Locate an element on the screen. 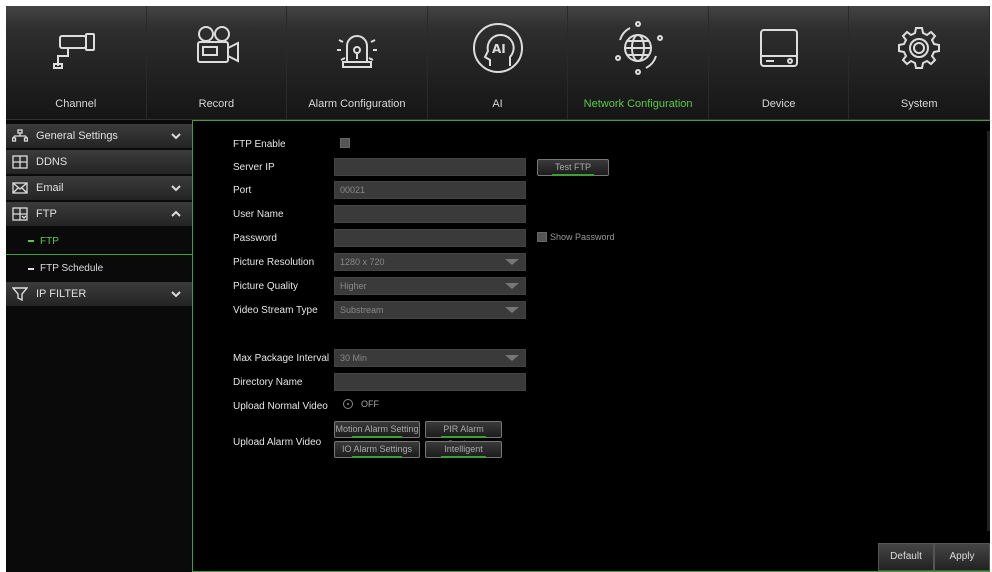  hard-drive-icon is located at coordinates (779, 48).